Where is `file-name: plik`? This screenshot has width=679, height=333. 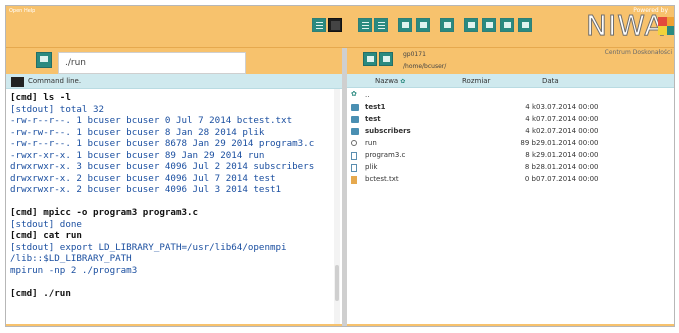
file-name: plik is located at coordinates (371, 167).